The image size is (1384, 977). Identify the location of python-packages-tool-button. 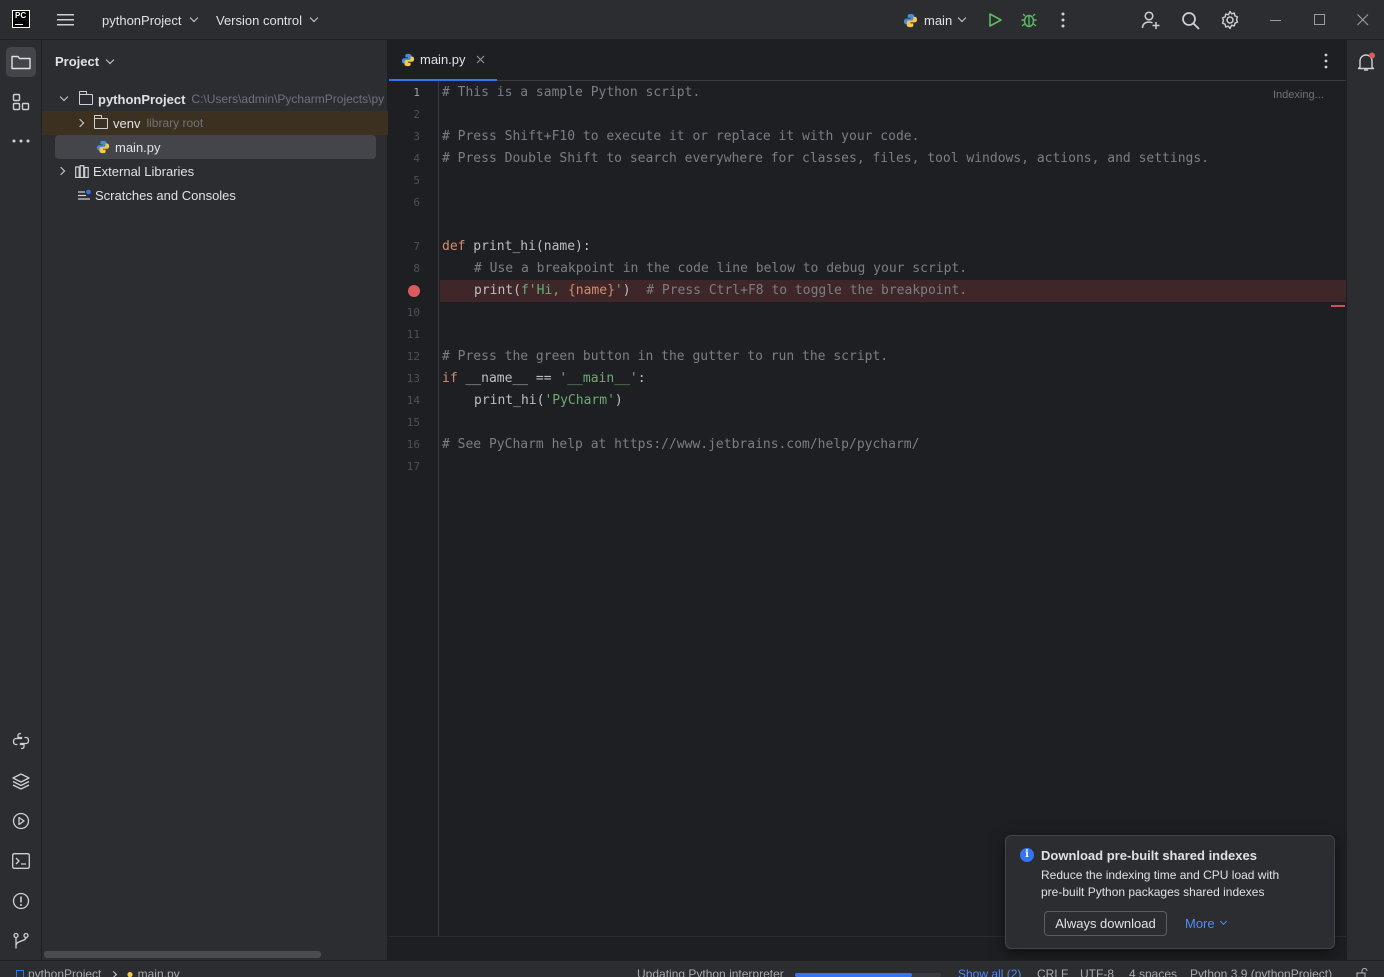
(21, 741).